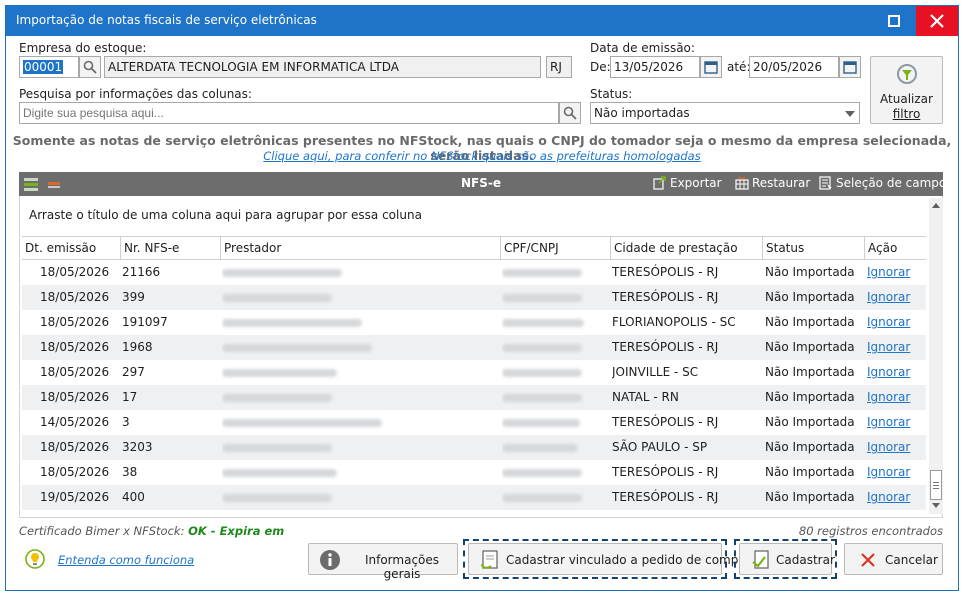  I want to click on grid-scrollbar, so click(936, 356).